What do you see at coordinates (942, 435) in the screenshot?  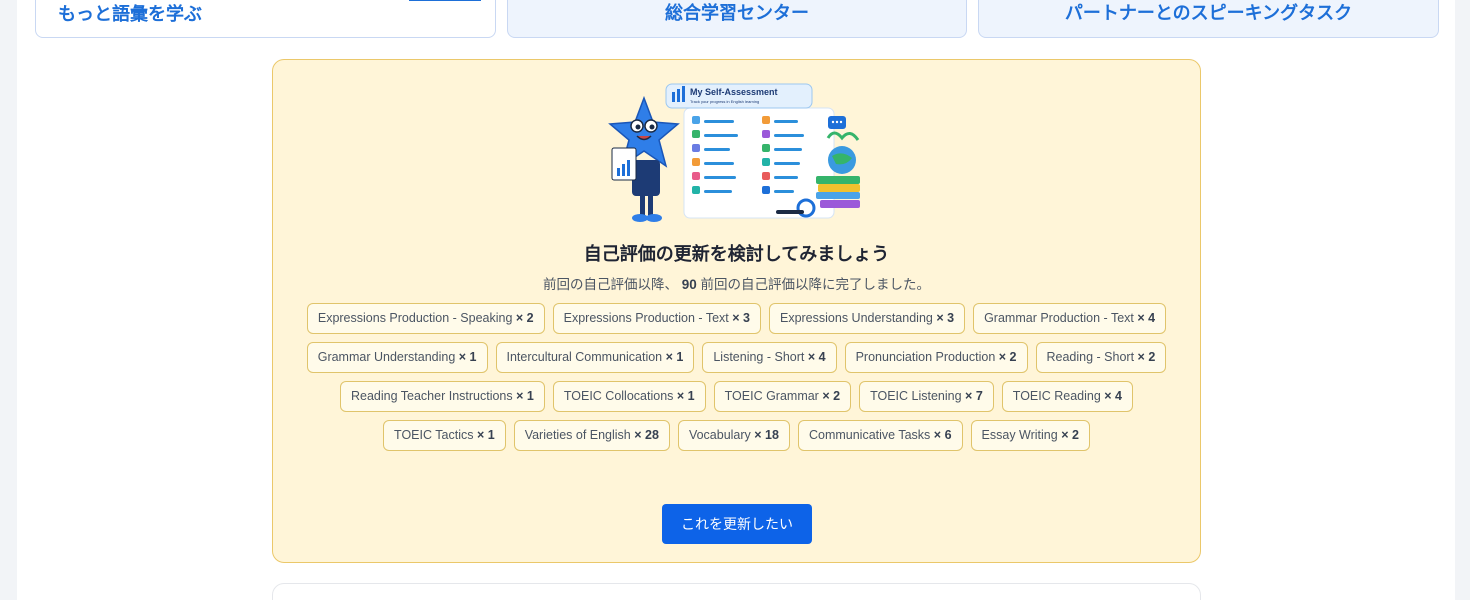 I see `skill-chip-count: × 6` at bounding box center [942, 435].